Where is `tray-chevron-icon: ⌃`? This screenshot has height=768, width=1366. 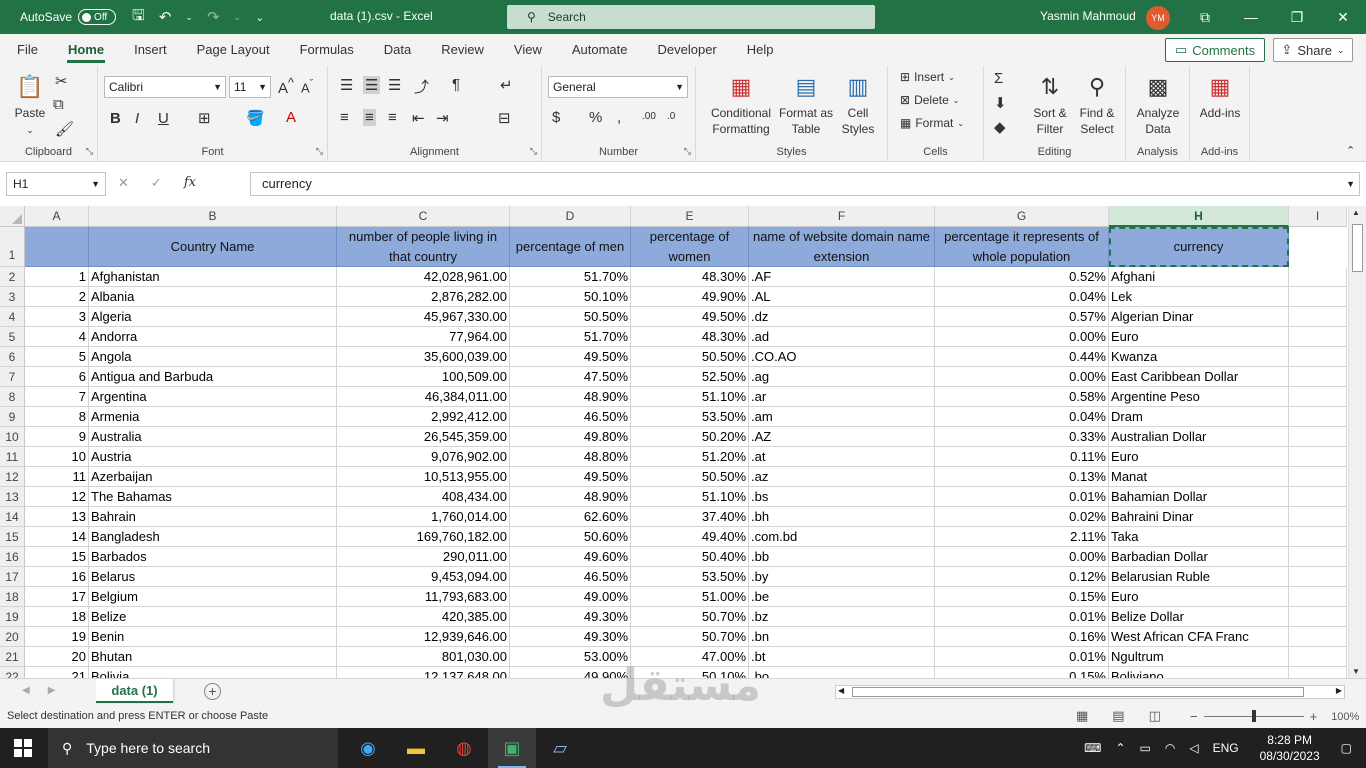 tray-chevron-icon: ⌃ is located at coordinates (1120, 748).